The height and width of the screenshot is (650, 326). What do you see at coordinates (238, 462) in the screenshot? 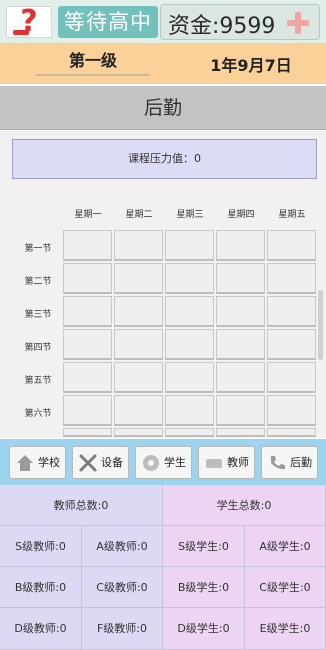
I see `nav-label: 教师` at bounding box center [238, 462].